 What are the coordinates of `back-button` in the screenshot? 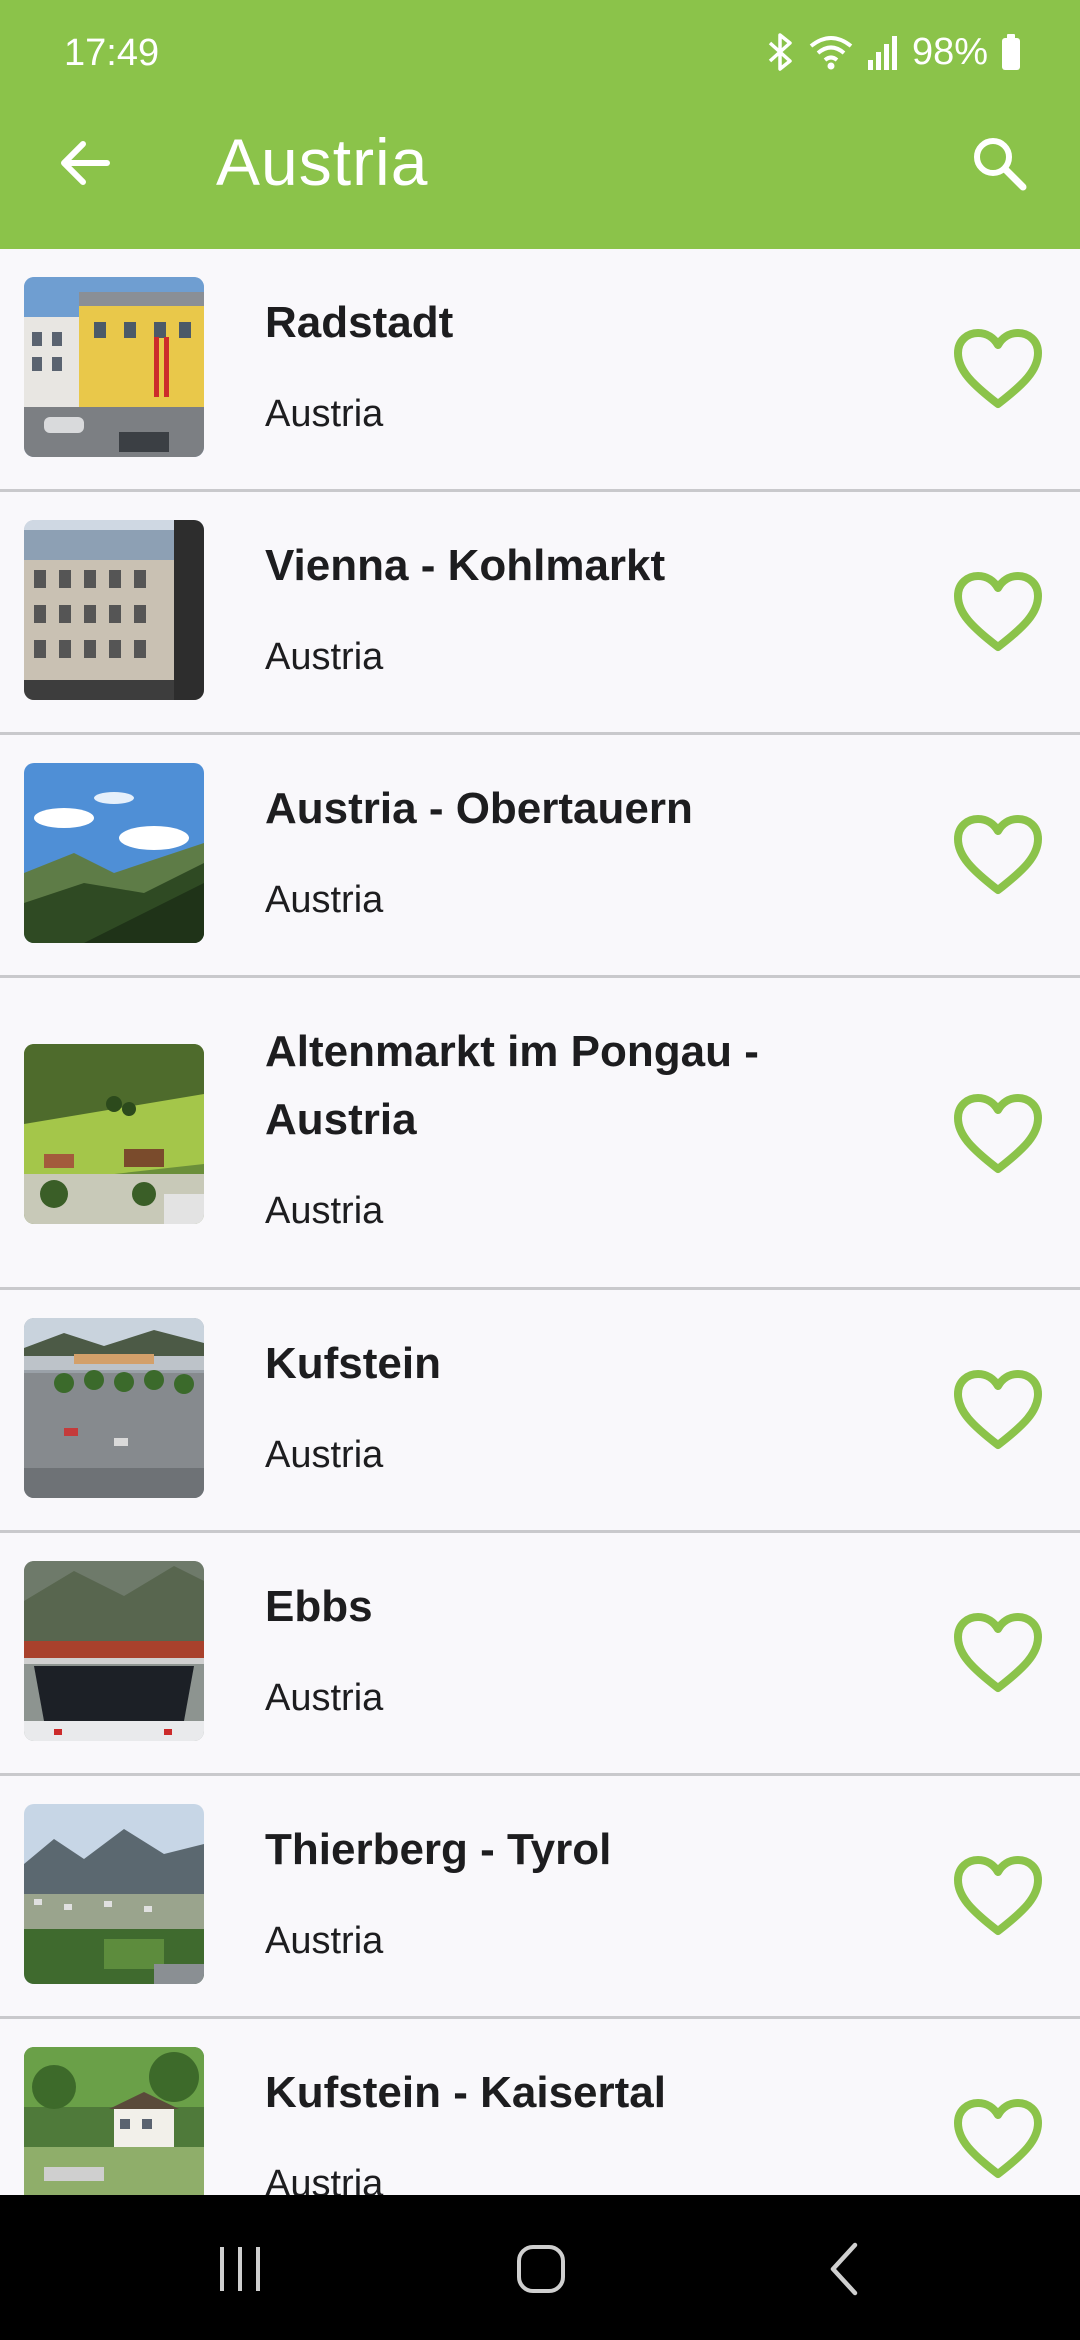 It's located at (85, 163).